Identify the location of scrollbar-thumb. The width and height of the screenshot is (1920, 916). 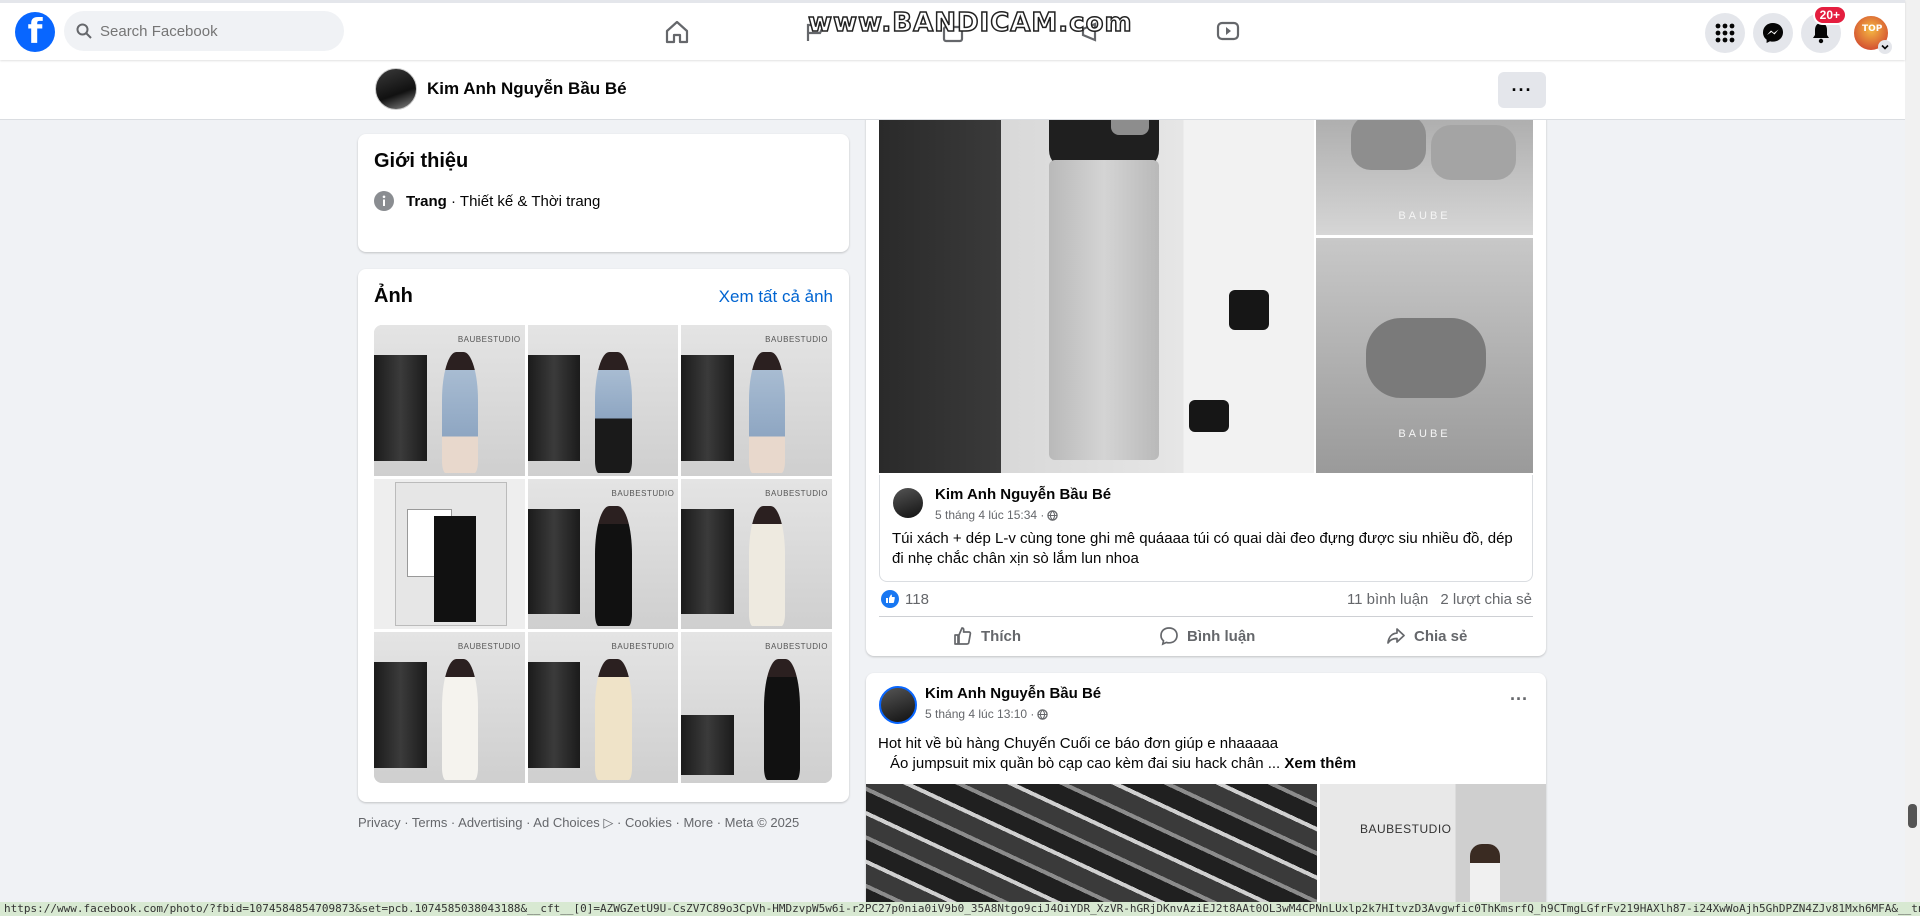
(1912, 816).